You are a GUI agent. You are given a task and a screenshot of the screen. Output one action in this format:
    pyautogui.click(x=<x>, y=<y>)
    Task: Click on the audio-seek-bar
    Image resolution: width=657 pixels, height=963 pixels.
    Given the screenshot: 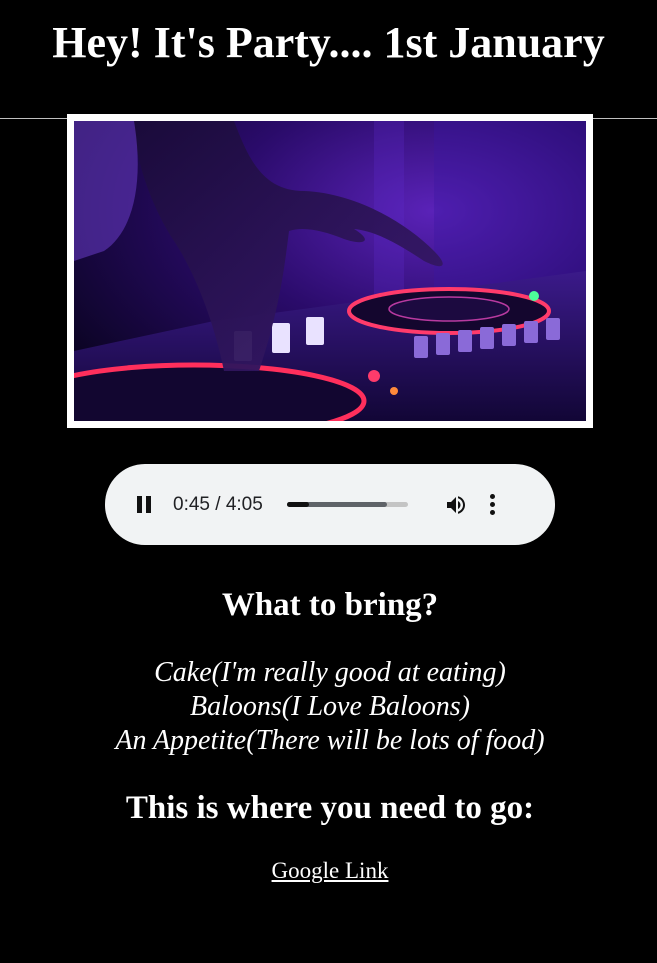 What is the action you would take?
    pyautogui.click(x=347, y=504)
    